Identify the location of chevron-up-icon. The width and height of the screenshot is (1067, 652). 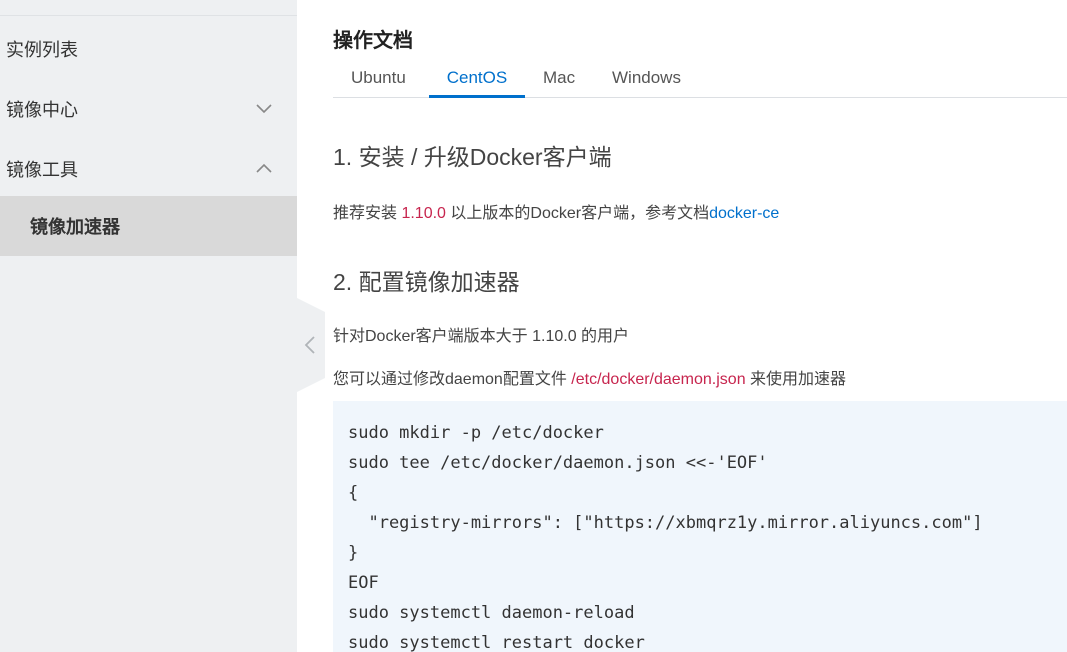
(264, 169).